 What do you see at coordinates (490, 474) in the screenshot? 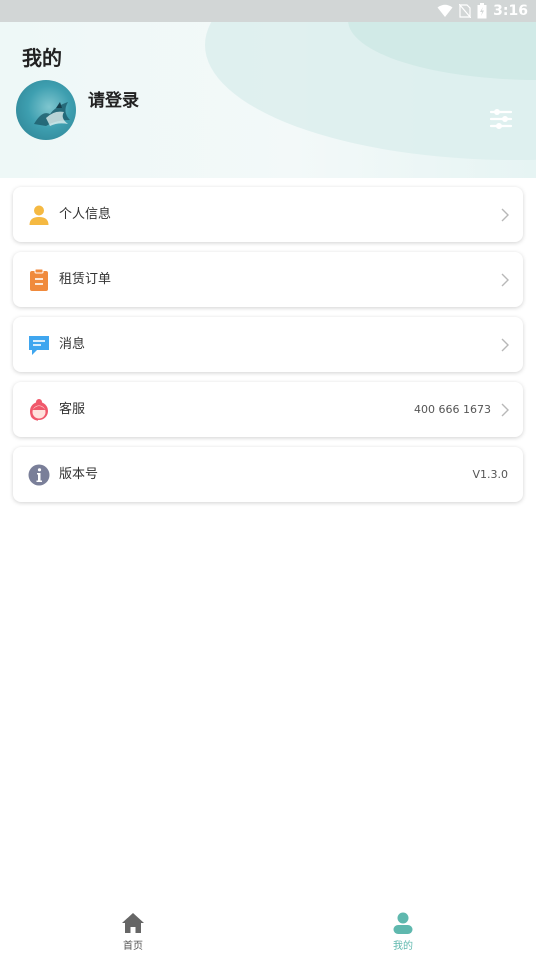
I see `version-number: V1.3.0` at bounding box center [490, 474].